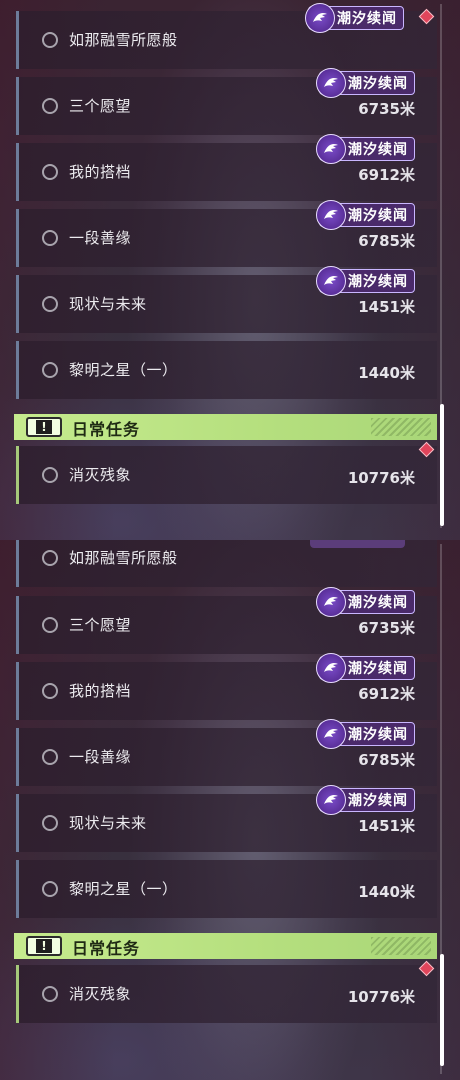 This screenshot has height=1080, width=460. I want to click on badge-remnant, so click(357, 544).